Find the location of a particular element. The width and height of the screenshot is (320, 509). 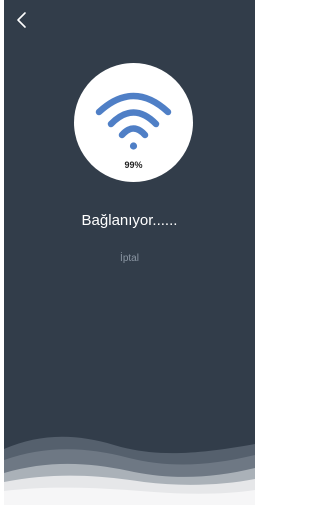

chevron-left-icon is located at coordinates (21, 20).